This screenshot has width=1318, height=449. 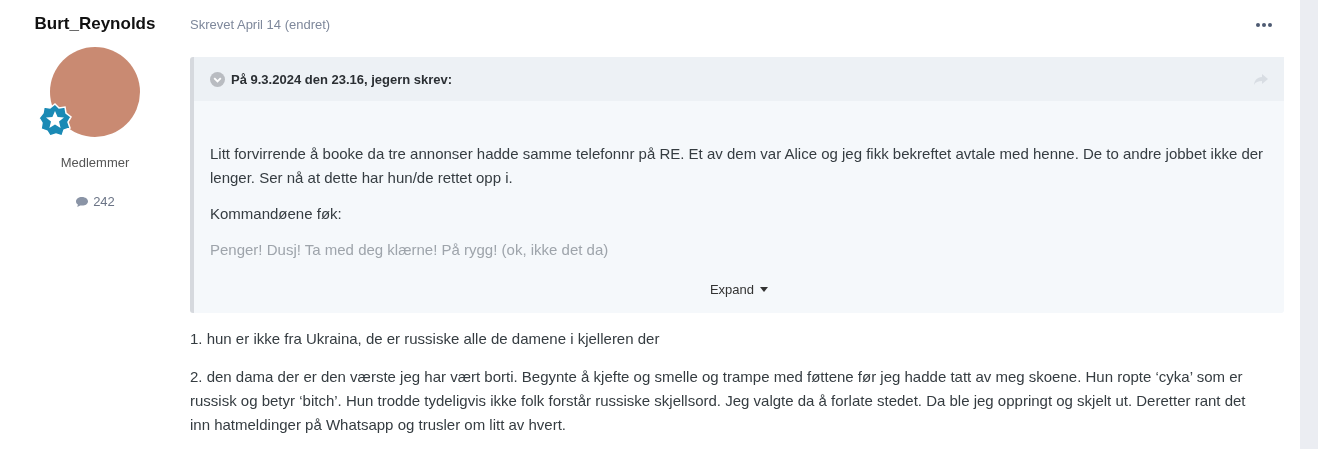 I want to click on expand-button: Expand, so click(x=739, y=289).